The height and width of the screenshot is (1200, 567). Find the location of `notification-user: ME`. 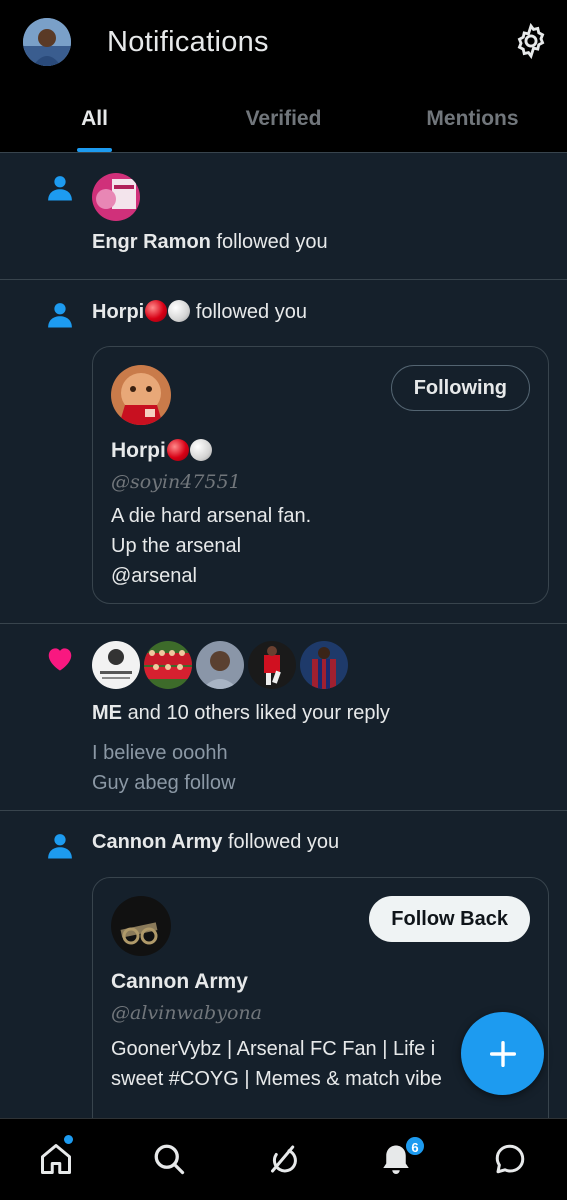

notification-user: ME is located at coordinates (107, 713).